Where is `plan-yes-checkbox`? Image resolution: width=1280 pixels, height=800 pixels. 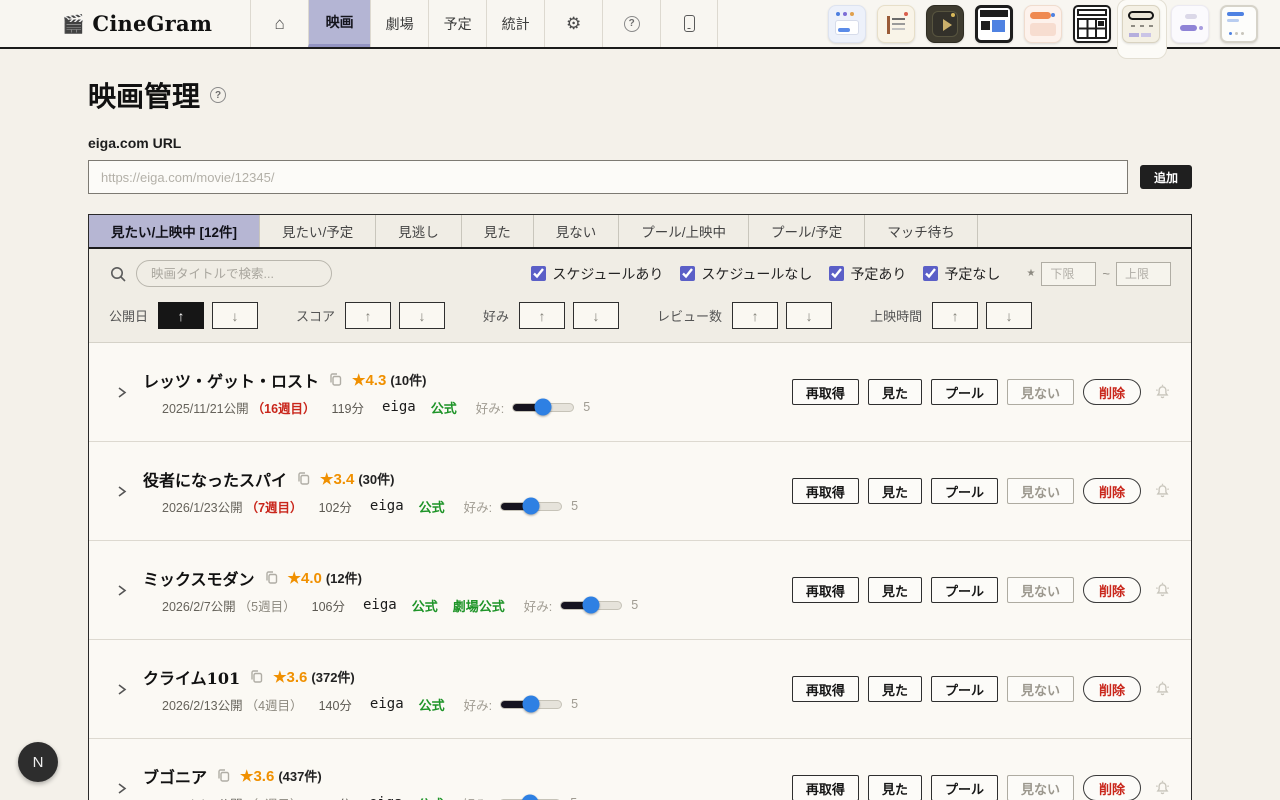
plan-yes-checkbox is located at coordinates (837, 273).